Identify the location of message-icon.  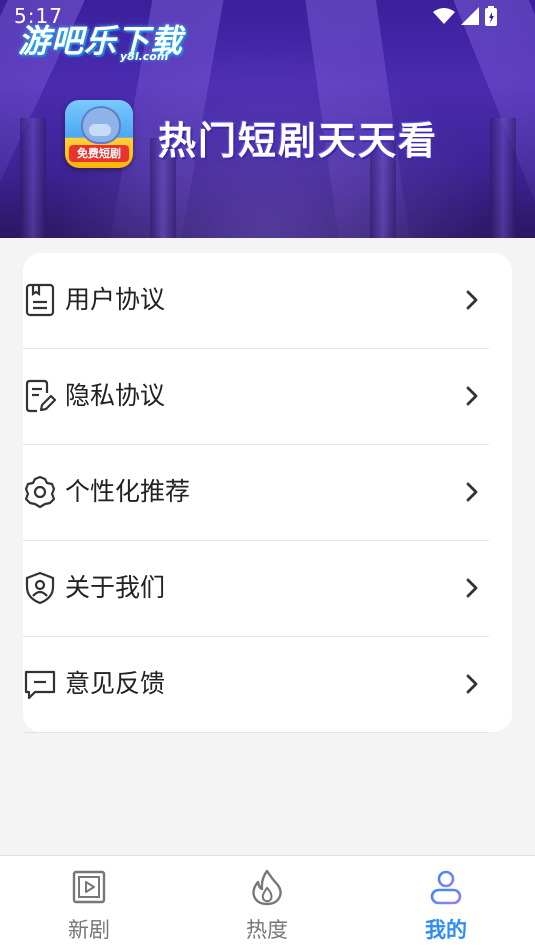
(40, 685).